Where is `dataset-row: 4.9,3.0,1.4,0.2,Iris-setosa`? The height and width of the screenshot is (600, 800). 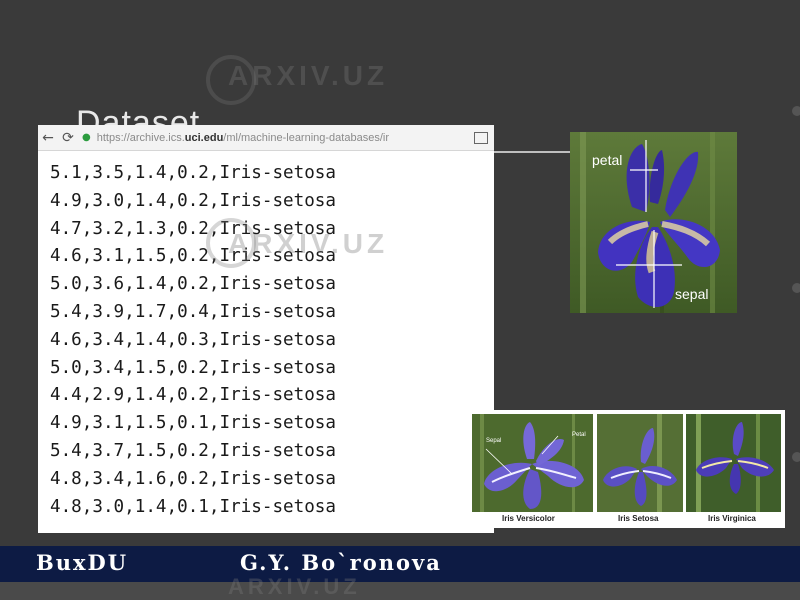
dataset-row: 4.9,3.0,1.4,0.2,Iris-setosa is located at coordinates (193, 200).